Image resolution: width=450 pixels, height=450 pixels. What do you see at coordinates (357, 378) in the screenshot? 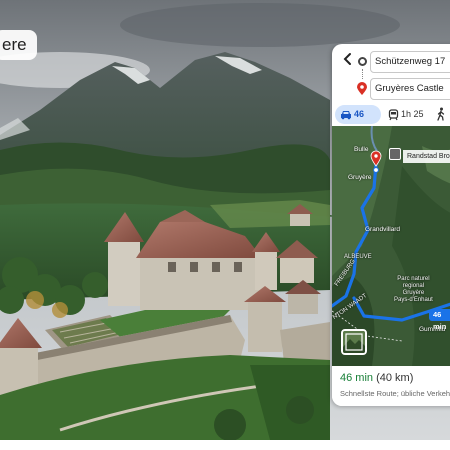
I see `summary-duration: 46 min` at bounding box center [357, 378].